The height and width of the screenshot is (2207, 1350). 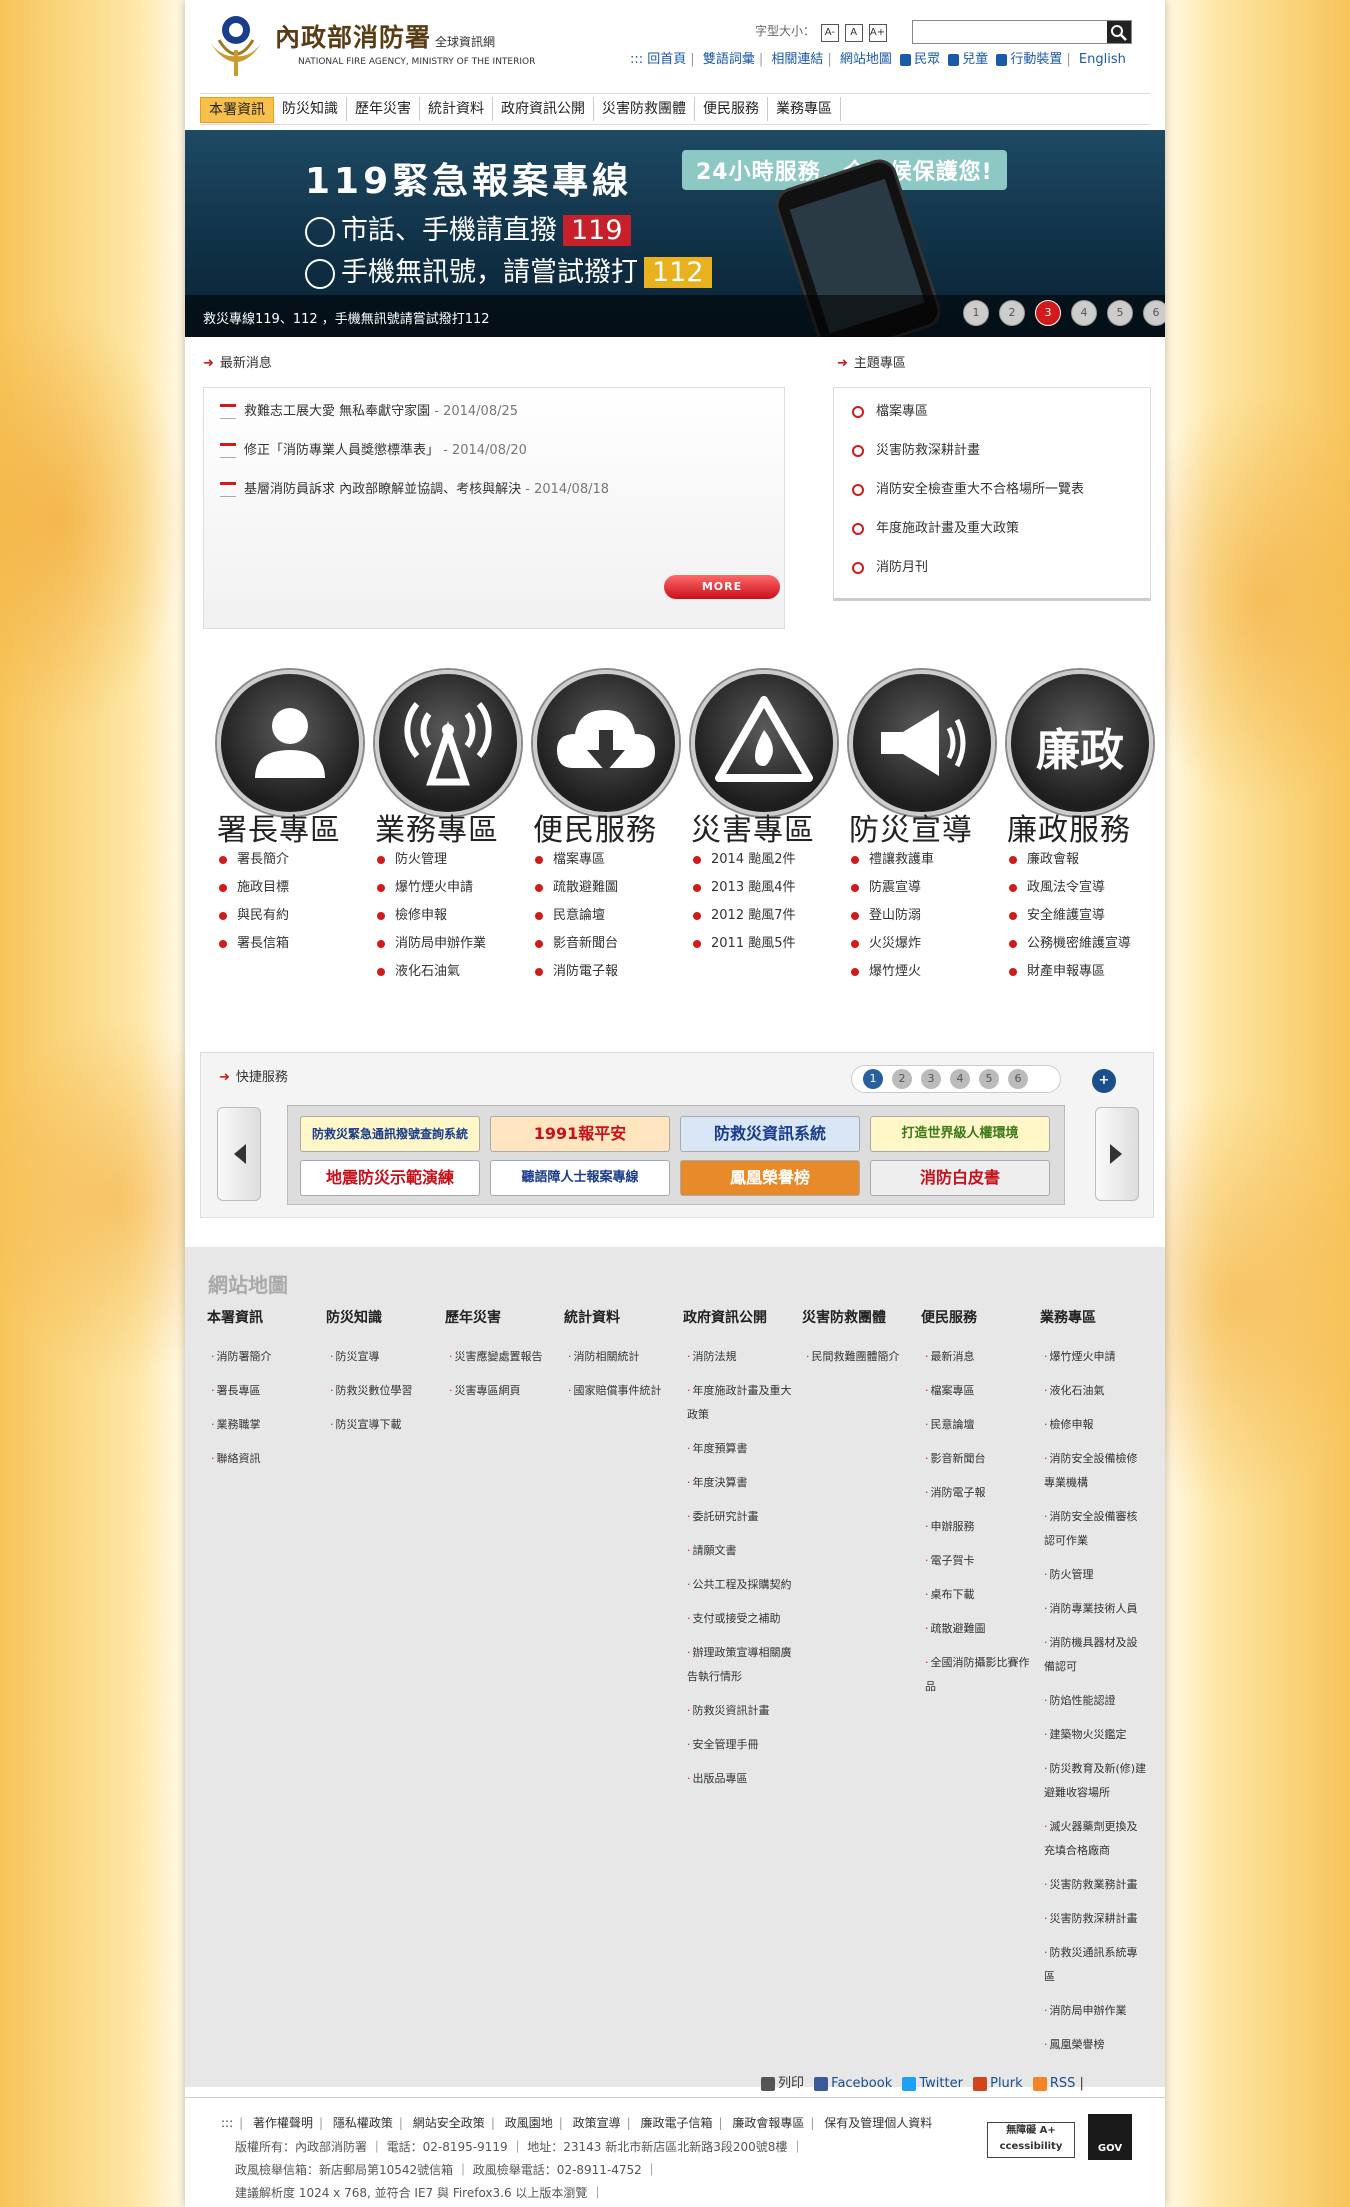 What do you see at coordinates (1104, 1081) in the screenshot?
I see `quick-expand-button: +` at bounding box center [1104, 1081].